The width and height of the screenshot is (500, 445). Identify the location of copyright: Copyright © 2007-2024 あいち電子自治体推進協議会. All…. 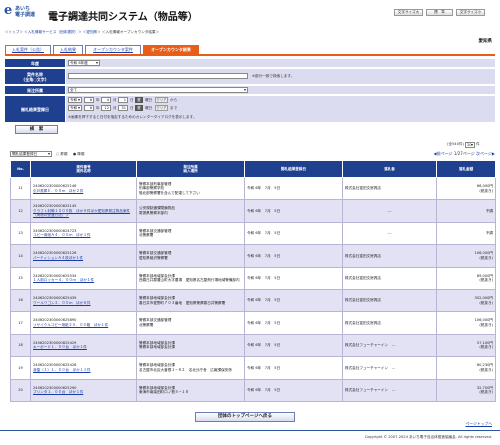
(428, 437).